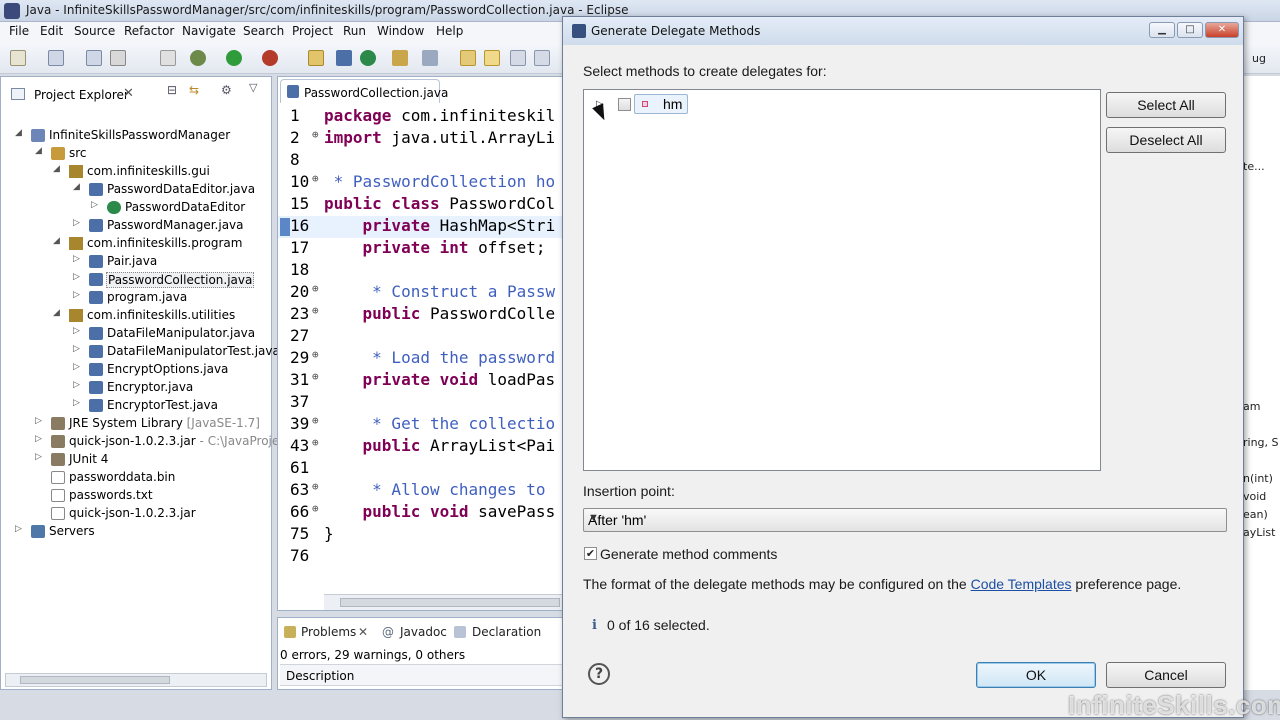  What do you see at coordinates (422, 227) in the screenshot?
I see `code-line: 16 private HashMap<Stri` at bounding box center [422, 227].